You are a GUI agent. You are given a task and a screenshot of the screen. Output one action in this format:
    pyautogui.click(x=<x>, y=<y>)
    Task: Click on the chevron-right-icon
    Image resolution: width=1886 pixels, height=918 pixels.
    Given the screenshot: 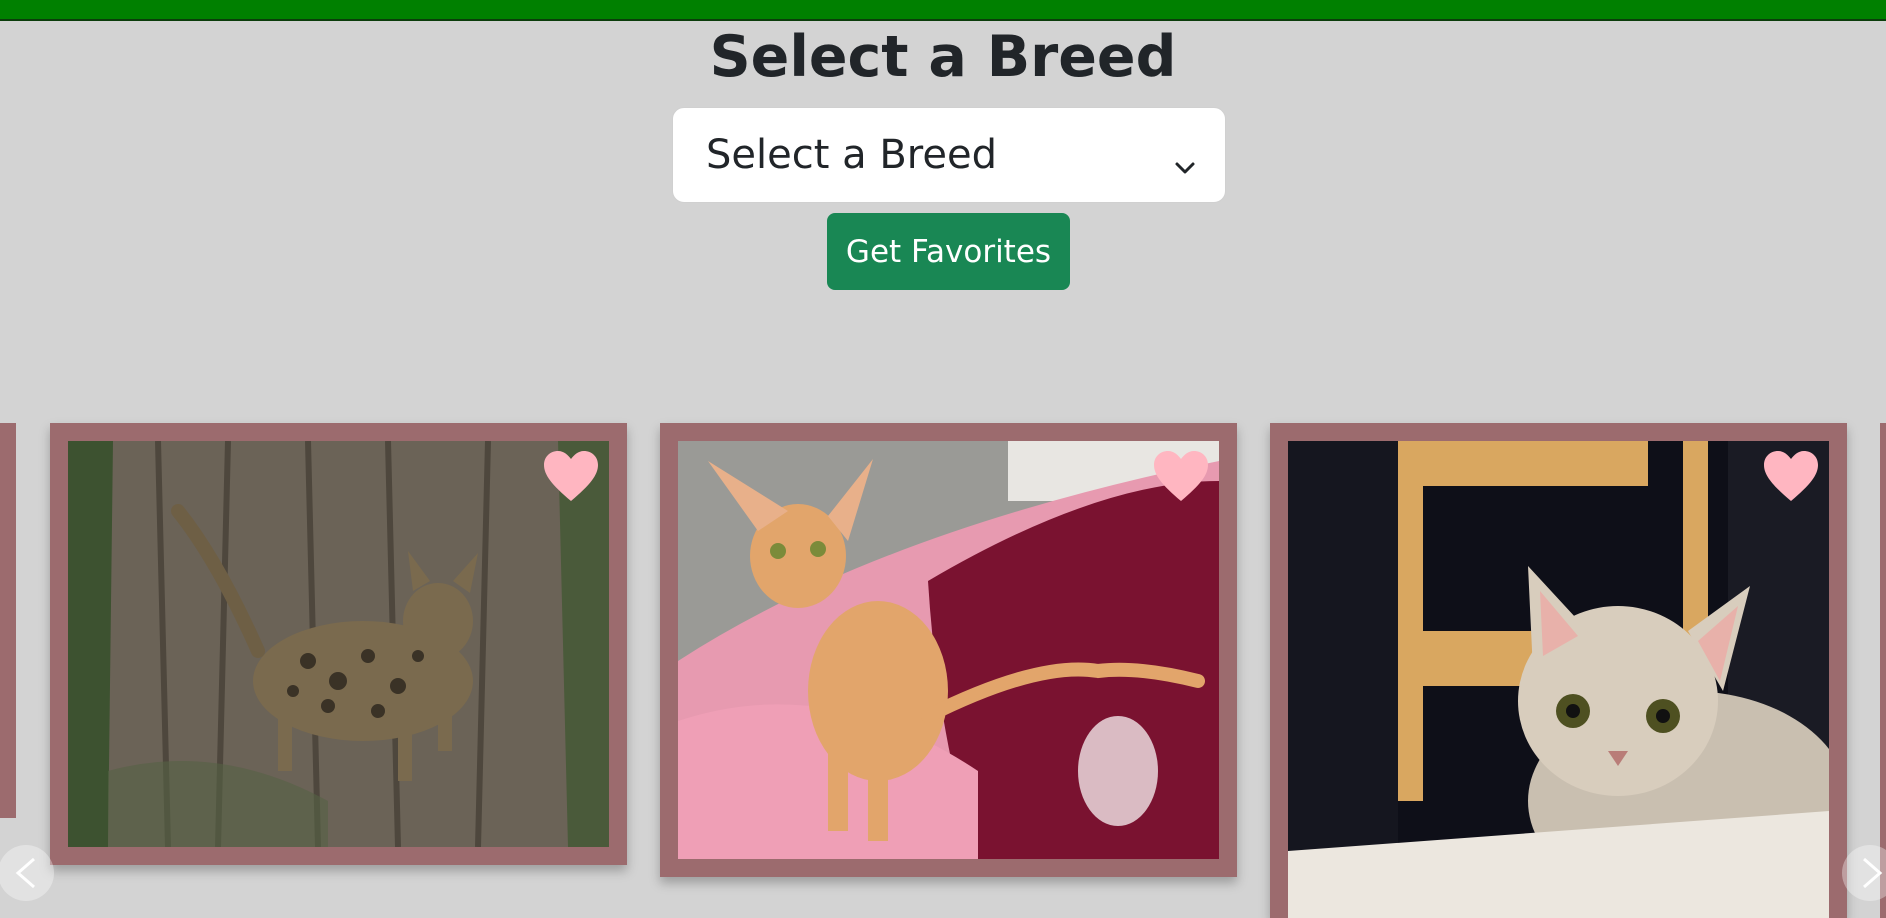 What is the action you would take?
    pyautogui.click(x=1872, y=875)
    